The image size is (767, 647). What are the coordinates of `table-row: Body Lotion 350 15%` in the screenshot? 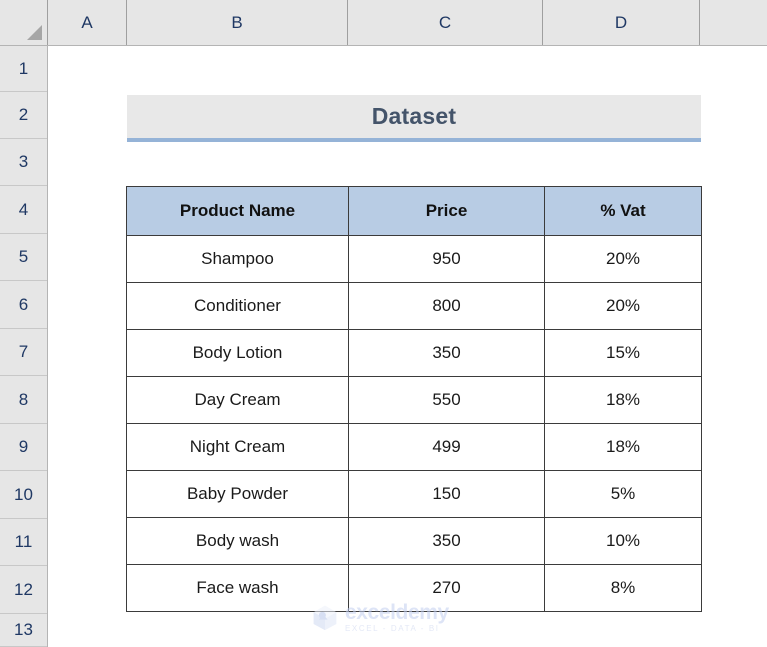 It's located at (414, 353).